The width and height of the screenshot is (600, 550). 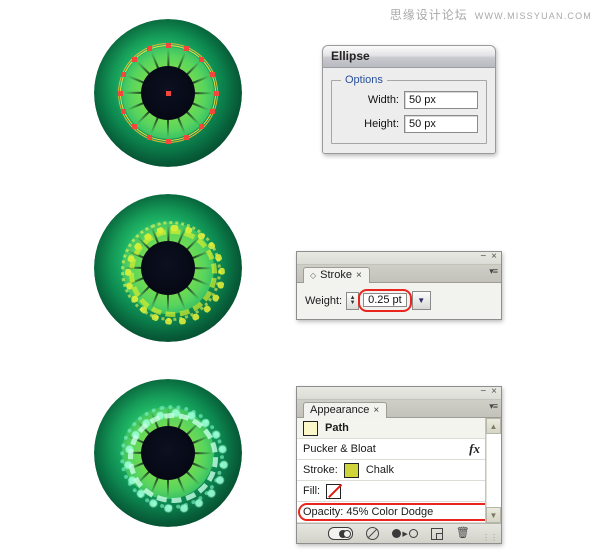 I want to click on stroke-panel-tabbar: ◇ Stroke × ▾≡, so click(x=399, y=274).